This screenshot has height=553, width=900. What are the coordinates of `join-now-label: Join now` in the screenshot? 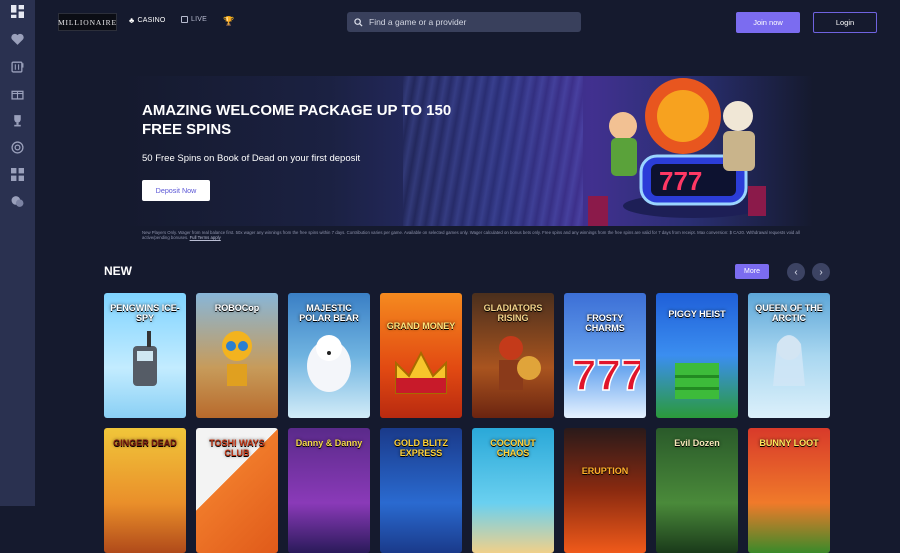 It's located at (768, 22).